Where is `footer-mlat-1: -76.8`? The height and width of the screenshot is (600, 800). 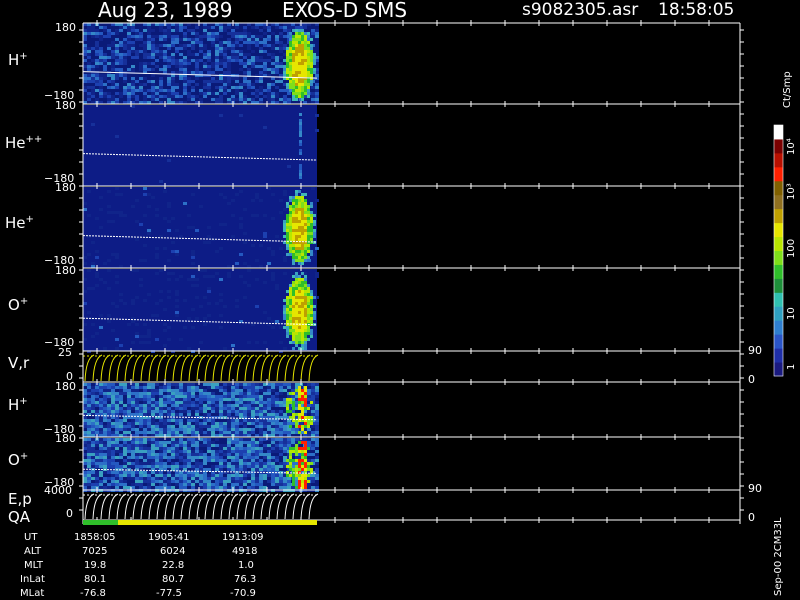
footer-mlat-1: -76.8 is located at coordinates (93, 593).